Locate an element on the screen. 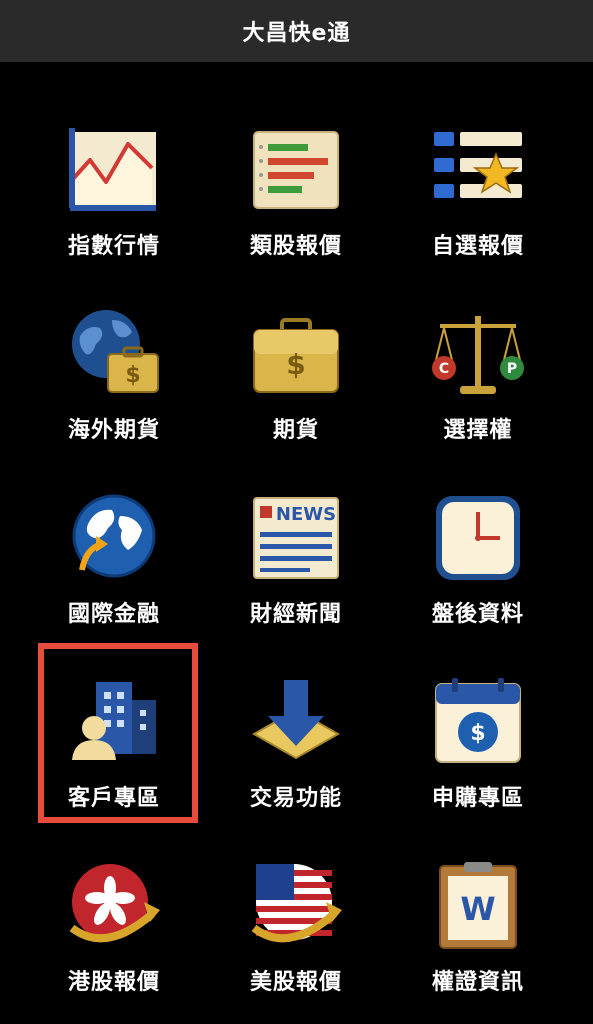 The image size is (593, 1024). menu-item-trading-functions: 交易功能 is located at coordinates (296, 746).